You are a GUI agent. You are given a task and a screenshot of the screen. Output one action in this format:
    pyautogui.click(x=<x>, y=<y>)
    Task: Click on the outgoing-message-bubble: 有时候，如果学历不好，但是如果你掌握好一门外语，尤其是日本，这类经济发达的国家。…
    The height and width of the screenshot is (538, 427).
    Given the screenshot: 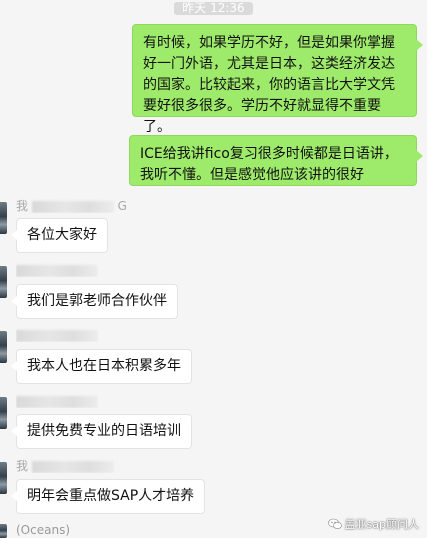 What is the action you would take?
    pyautogui.click(x=277, y=79)
    